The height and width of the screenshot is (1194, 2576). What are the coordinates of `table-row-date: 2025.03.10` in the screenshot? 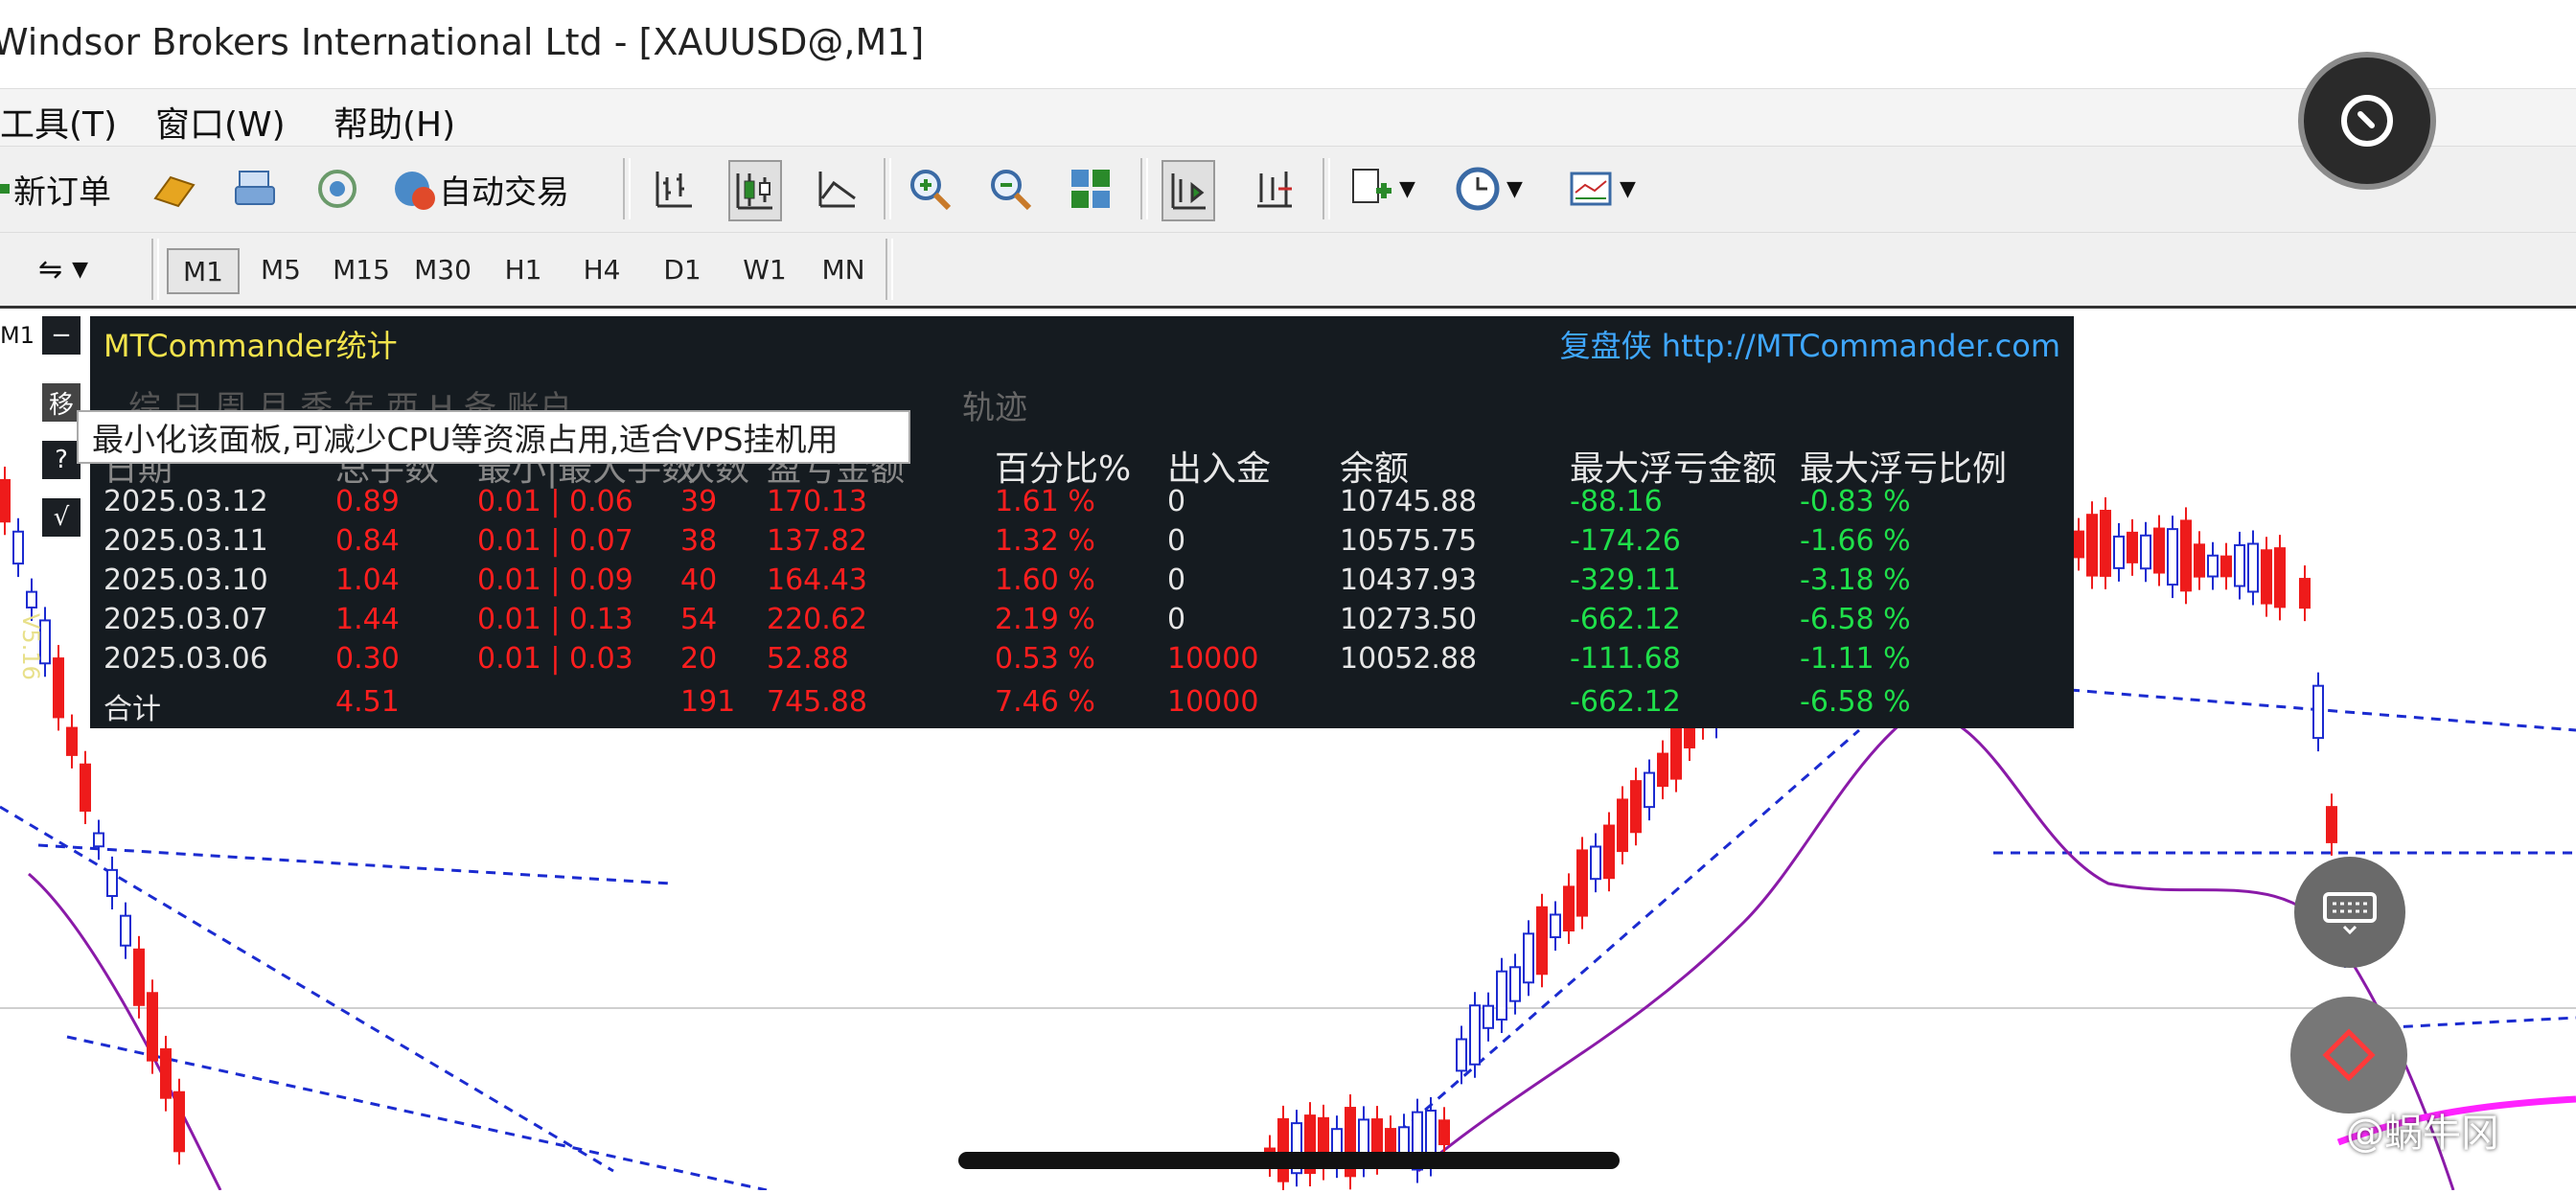 It's located at (186, 580).